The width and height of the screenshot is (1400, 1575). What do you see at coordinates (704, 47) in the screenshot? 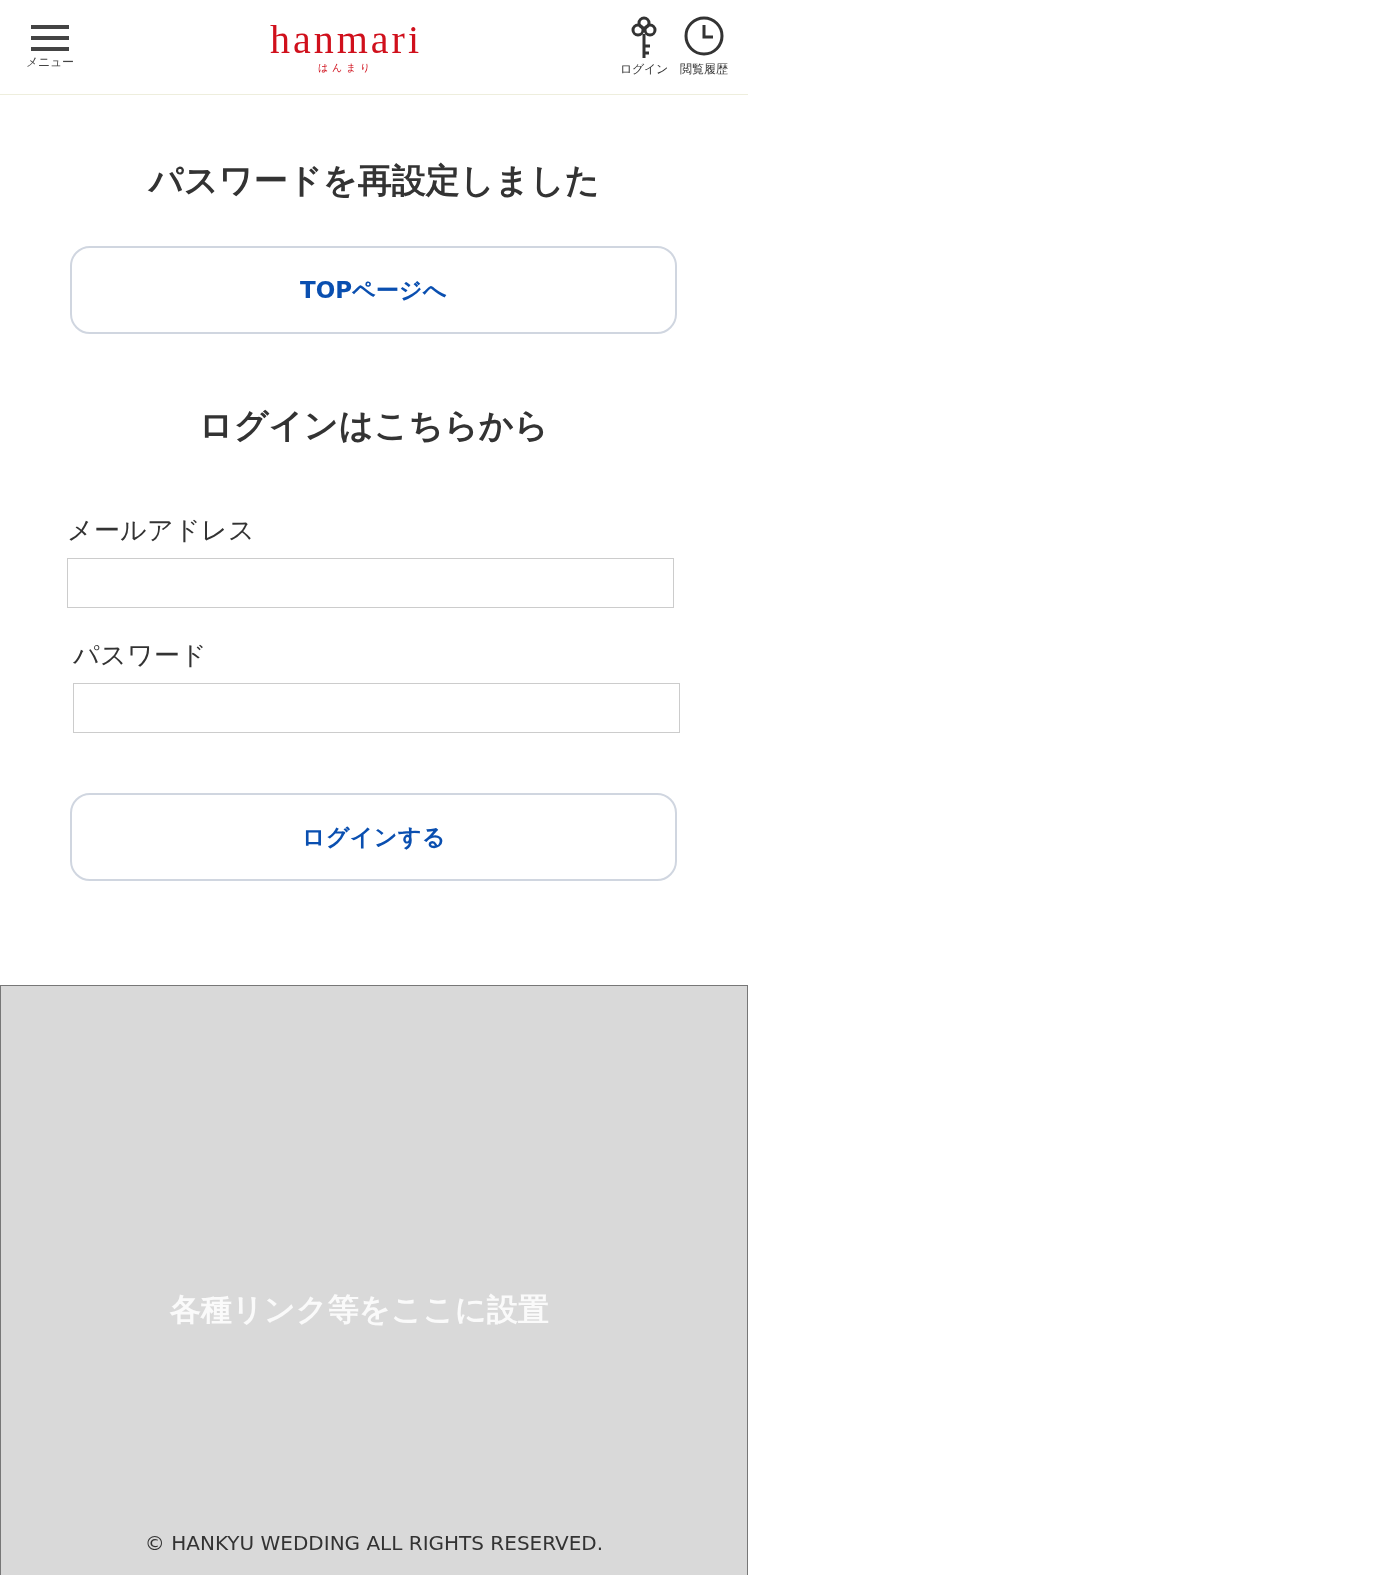
I see `history-link: 閲覧履歴` at bounding box center [704, 47].